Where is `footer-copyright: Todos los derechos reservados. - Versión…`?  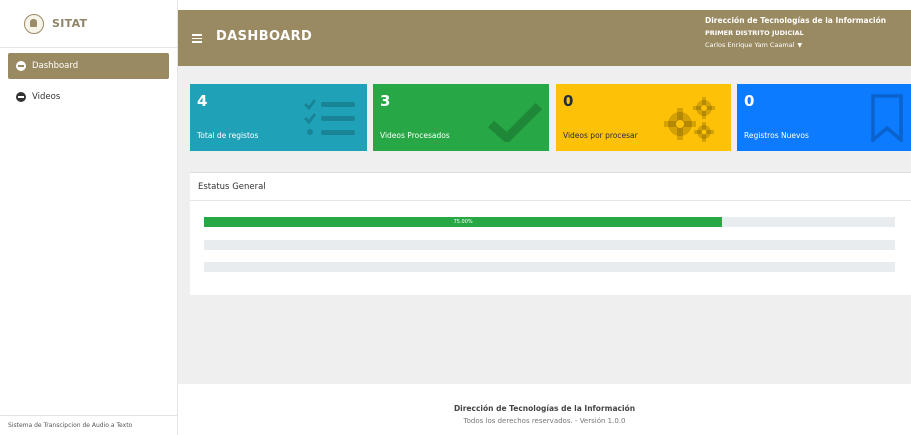 footer-copyright: Todos los derechos reservados. - Versión… is located at coordinates (544, 421).